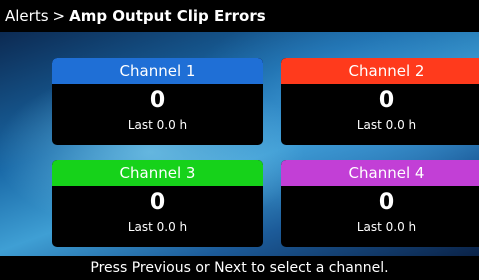 The width and height of the screenshot is (487, 280). I want to click on channel-1-label: Channel 1, so click(157, 71).